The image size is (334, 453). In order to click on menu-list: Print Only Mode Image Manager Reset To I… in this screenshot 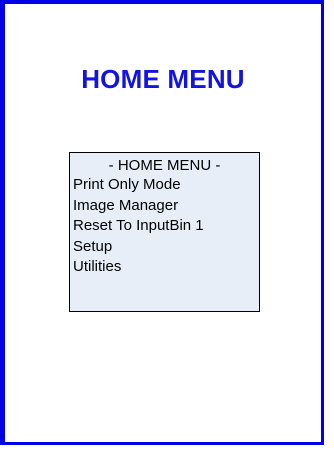, I will do `click(166, 226)`.